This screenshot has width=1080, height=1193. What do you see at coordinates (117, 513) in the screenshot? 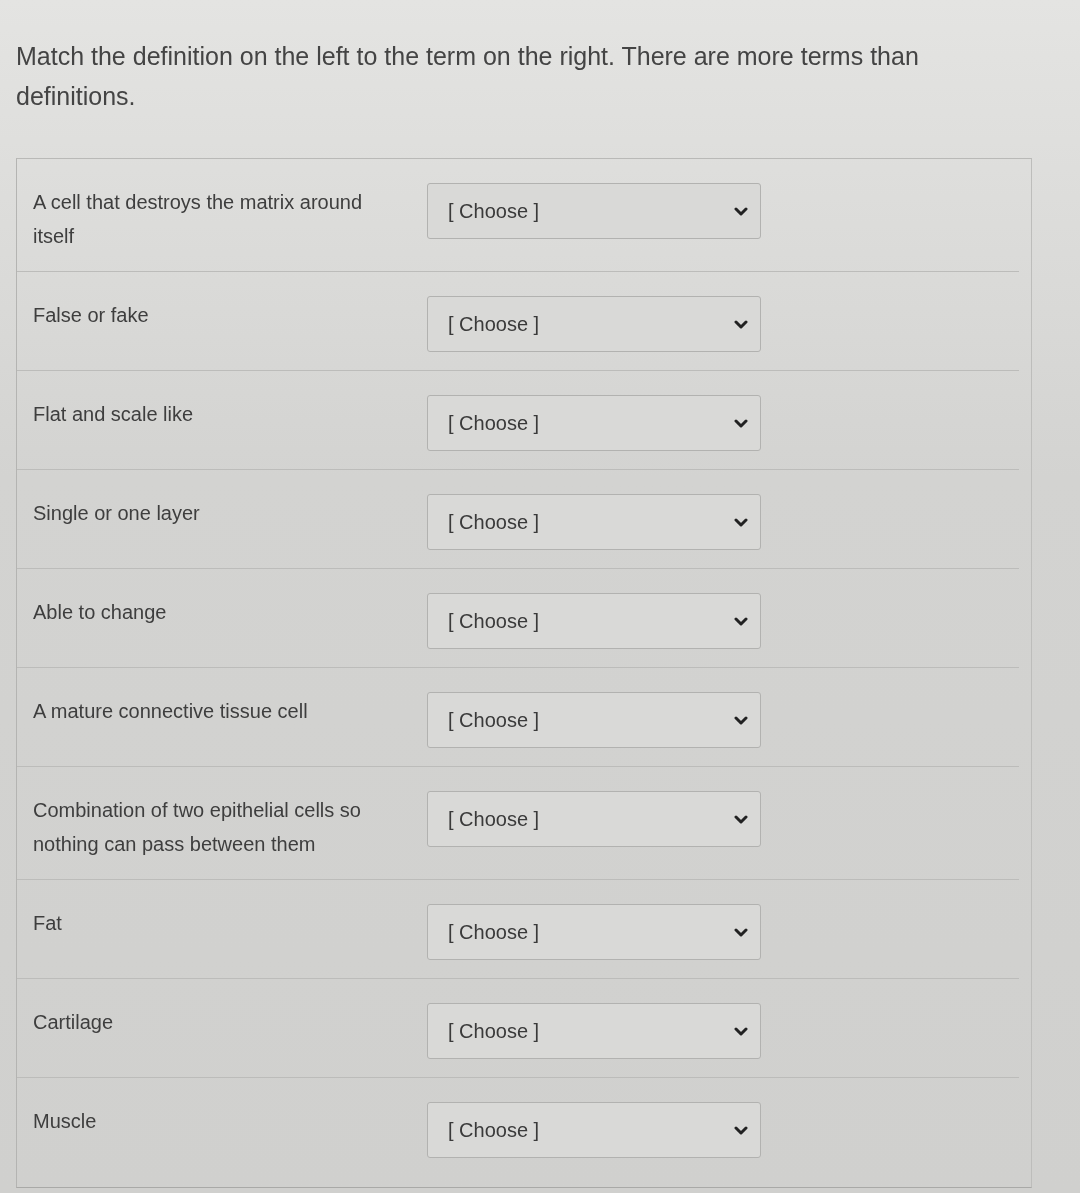
I see `definition-text: Single or one layer` at bounding box center [117, 513].